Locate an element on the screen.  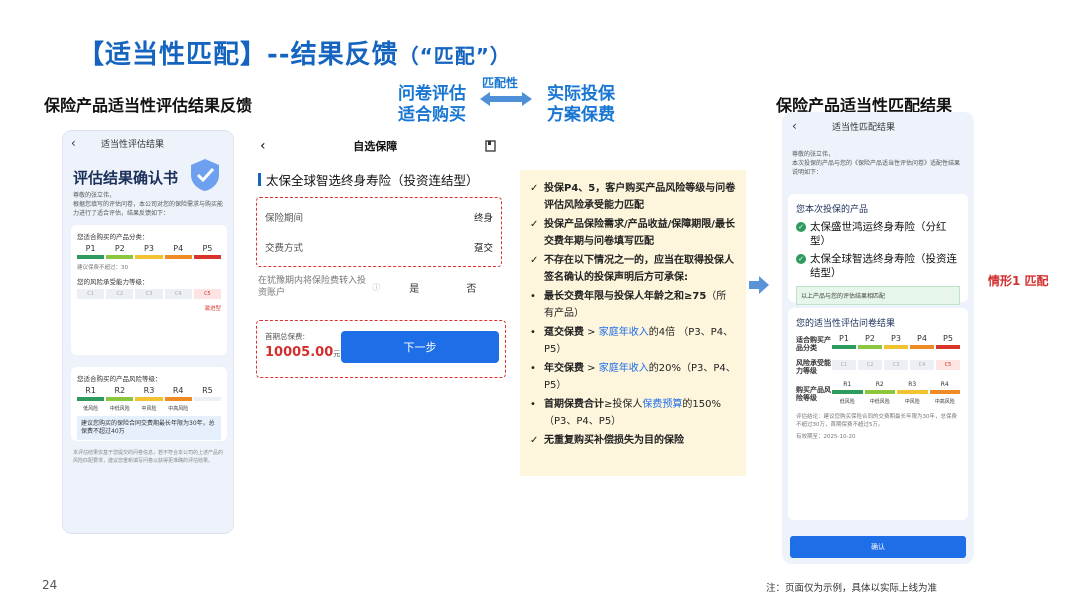
phone-header: ‹ 适当性匹配结果 is located at coordinates (844, 126).